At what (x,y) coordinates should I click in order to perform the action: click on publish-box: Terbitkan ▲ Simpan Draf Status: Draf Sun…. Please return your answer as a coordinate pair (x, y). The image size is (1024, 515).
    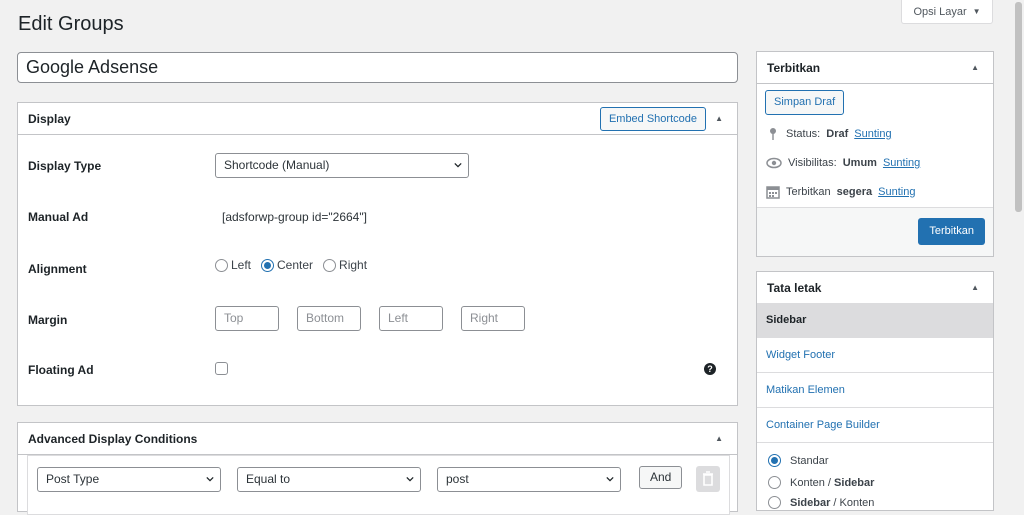
    Looking at the image, I should click on (875, 154).